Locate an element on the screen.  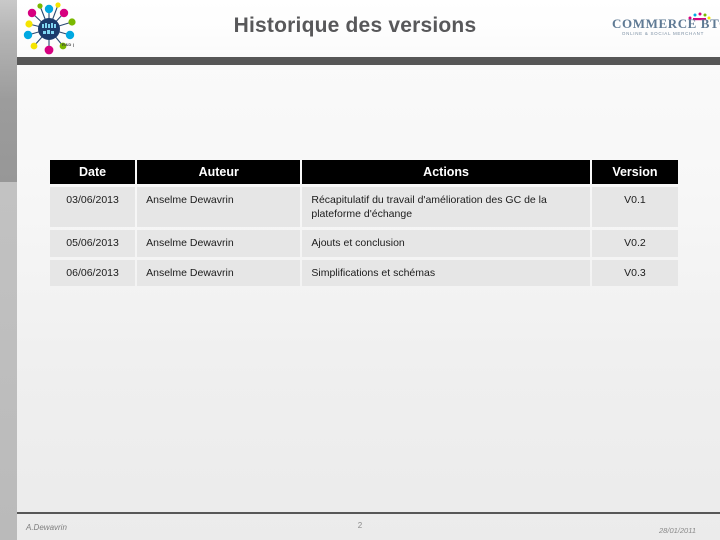
column-header-version: Version is located at coordinates (634, 172).